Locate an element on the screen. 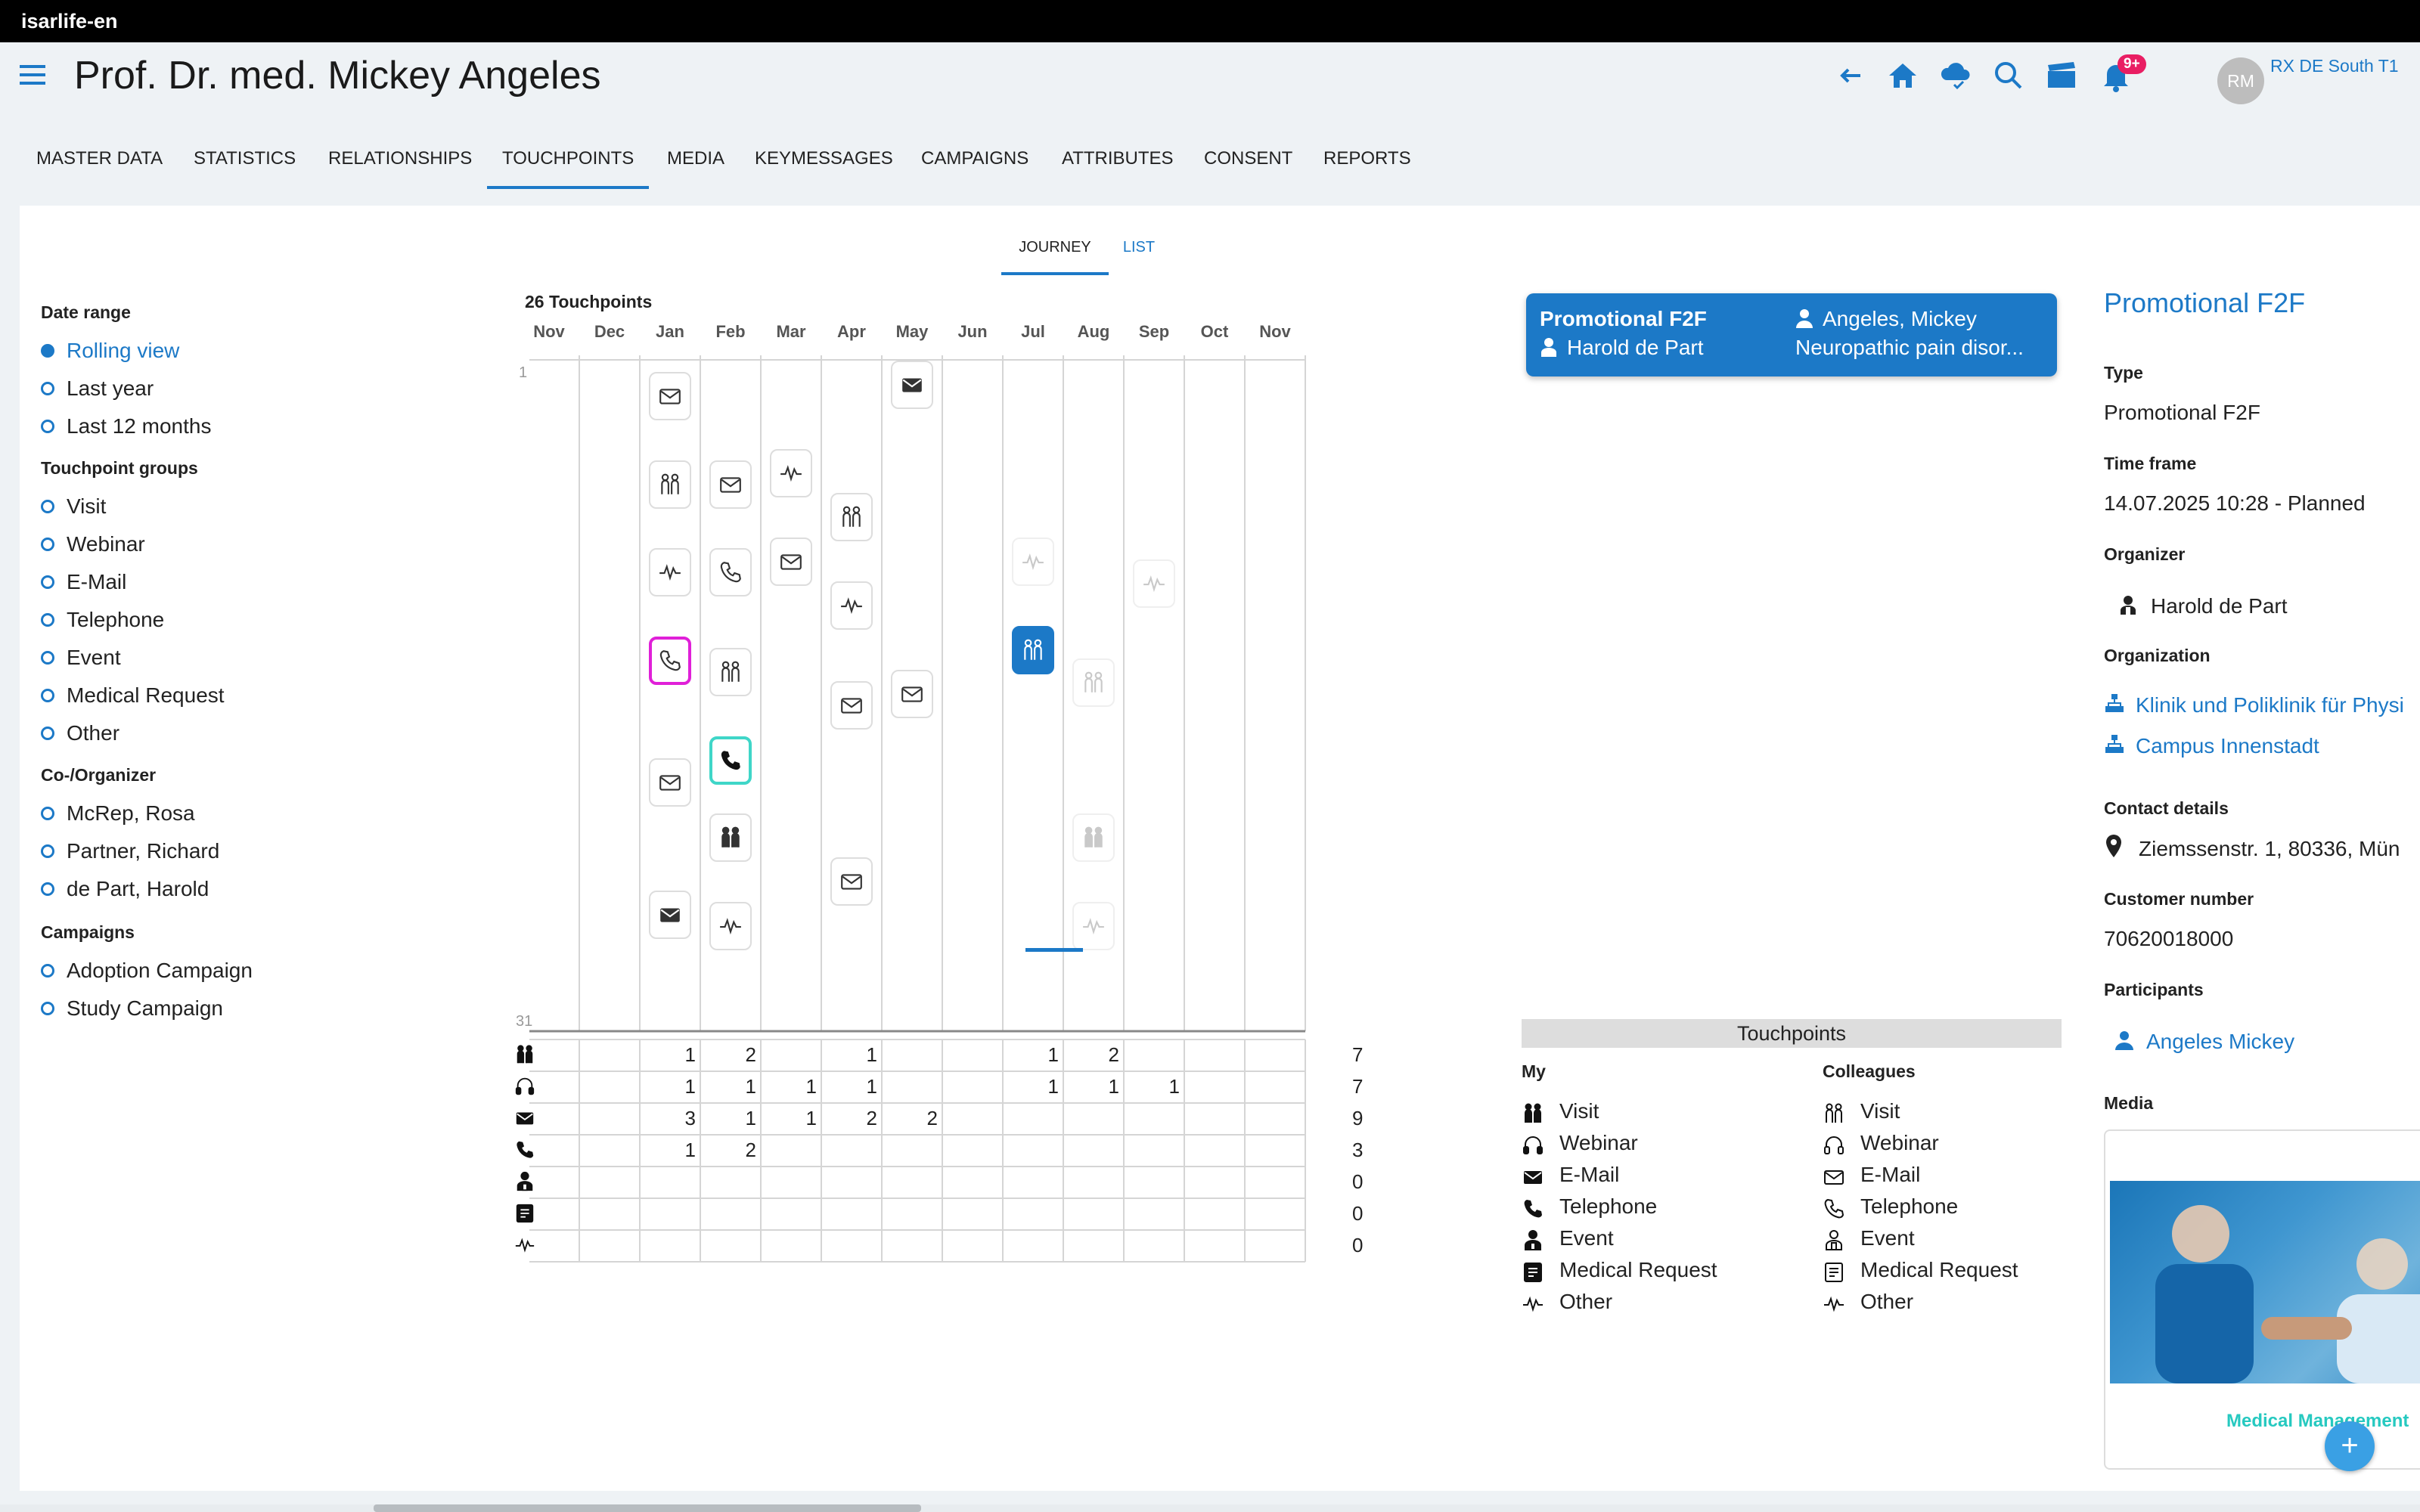 The width and height of the screenshot is (2420, 1512). organization-link-1: Klinik und Poliklinik für Physi is located at coordinates (2254, 704).